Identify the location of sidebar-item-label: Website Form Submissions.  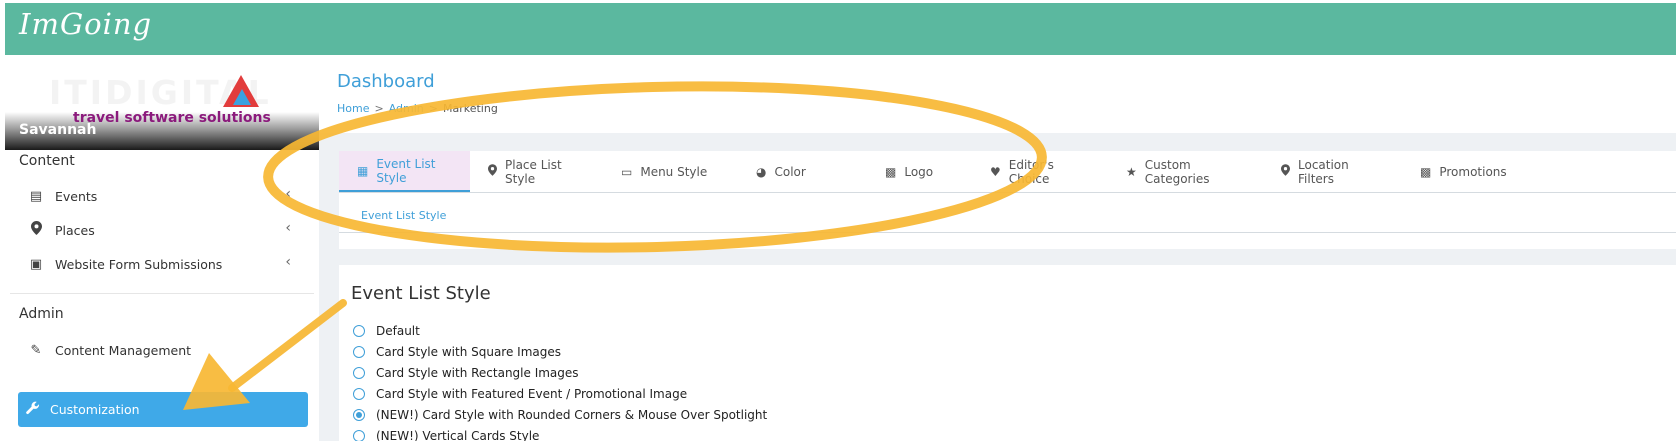
(139, 264).